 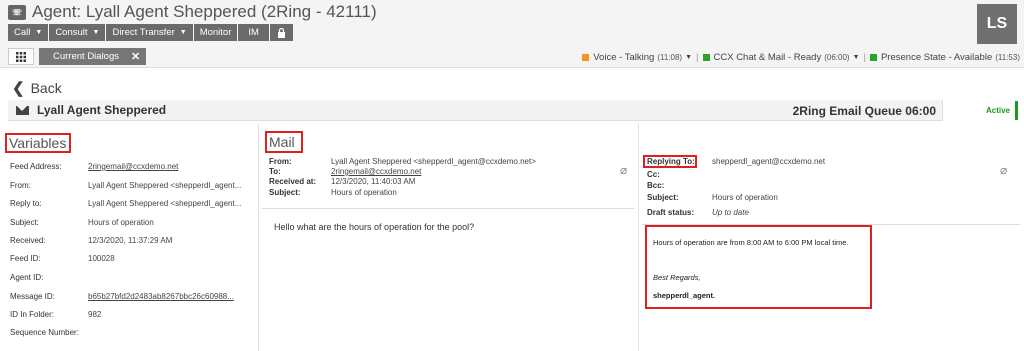 I want to click on reply-body-line: Best Regards,, so click(x=677, y=277).